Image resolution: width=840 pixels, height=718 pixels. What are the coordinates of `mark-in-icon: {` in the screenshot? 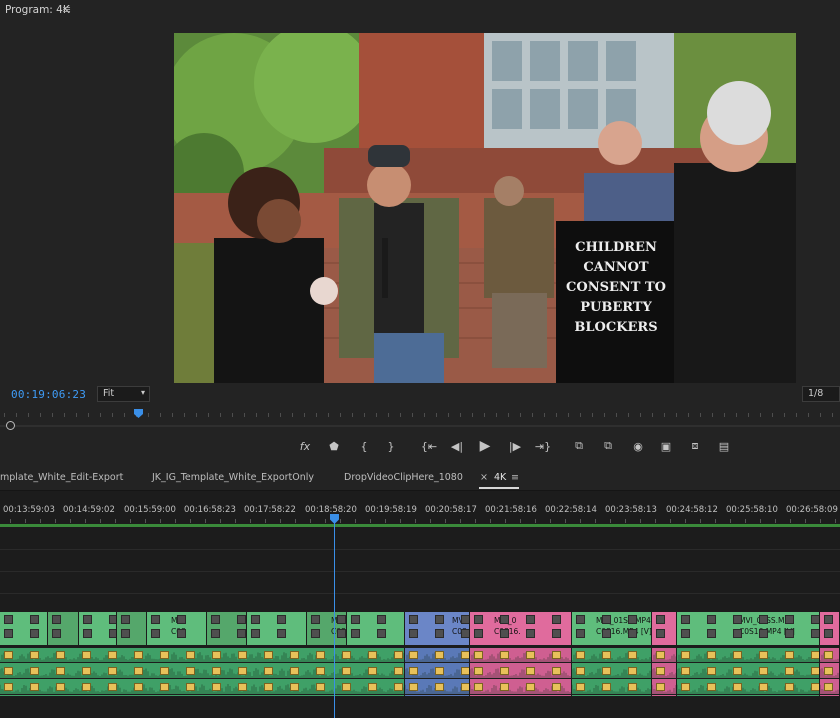 It's located at (364, 446).